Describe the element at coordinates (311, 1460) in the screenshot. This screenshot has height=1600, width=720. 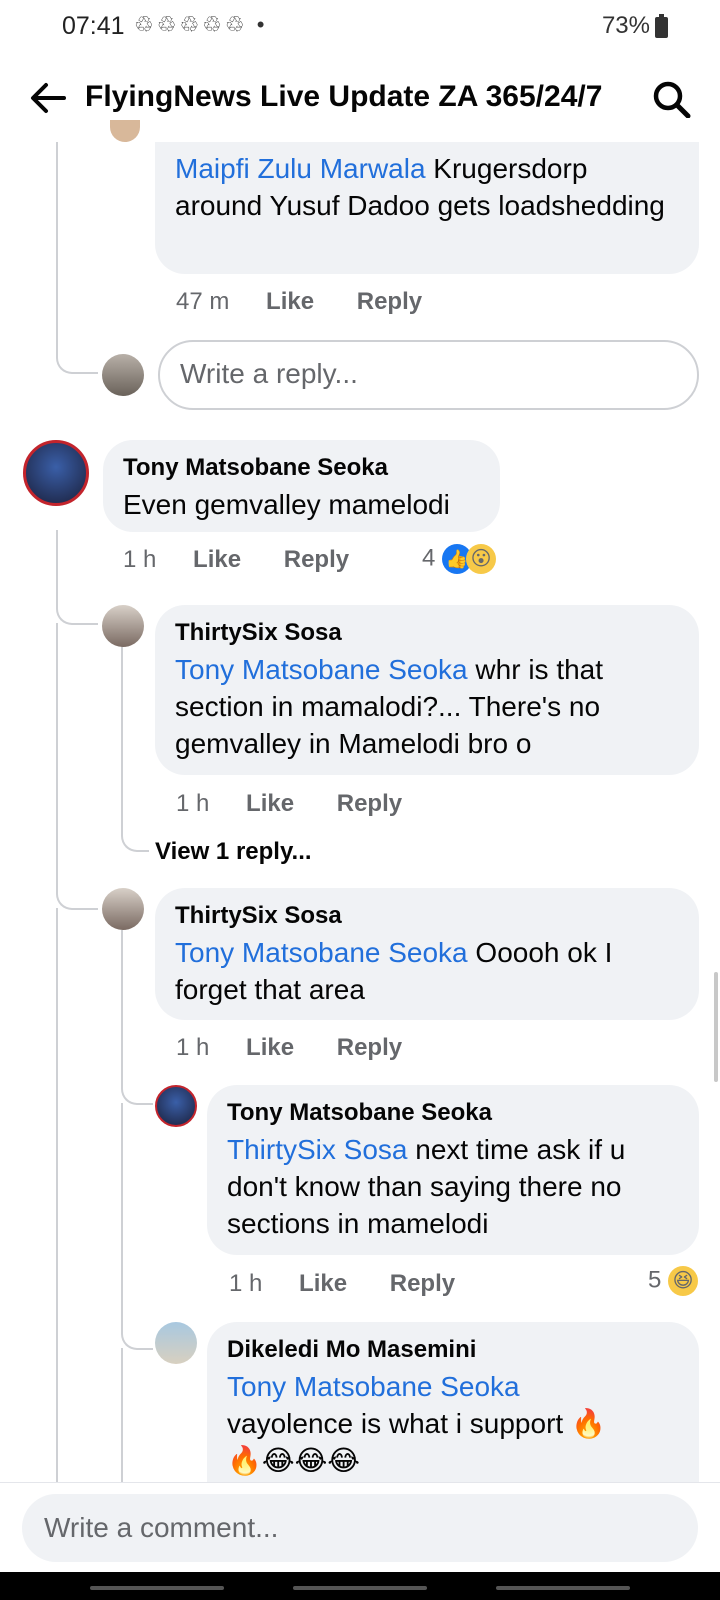
I see `tears-of-joy-emoji-icon: 😂😂😂` at that location.